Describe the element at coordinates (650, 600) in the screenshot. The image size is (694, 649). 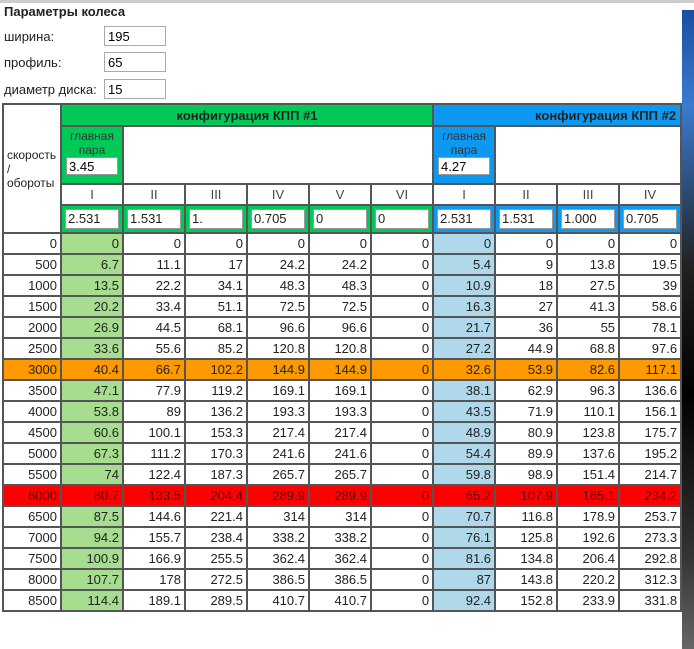
I see `speed-cell: 331.8` at that location.